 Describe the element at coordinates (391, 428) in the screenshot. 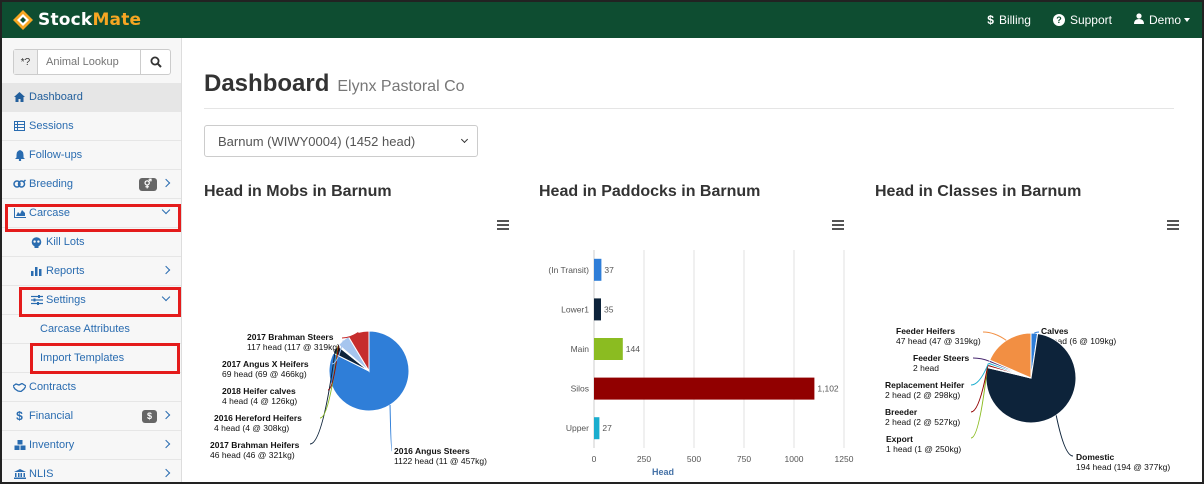

I see `mobs-pie-connector` at that location.